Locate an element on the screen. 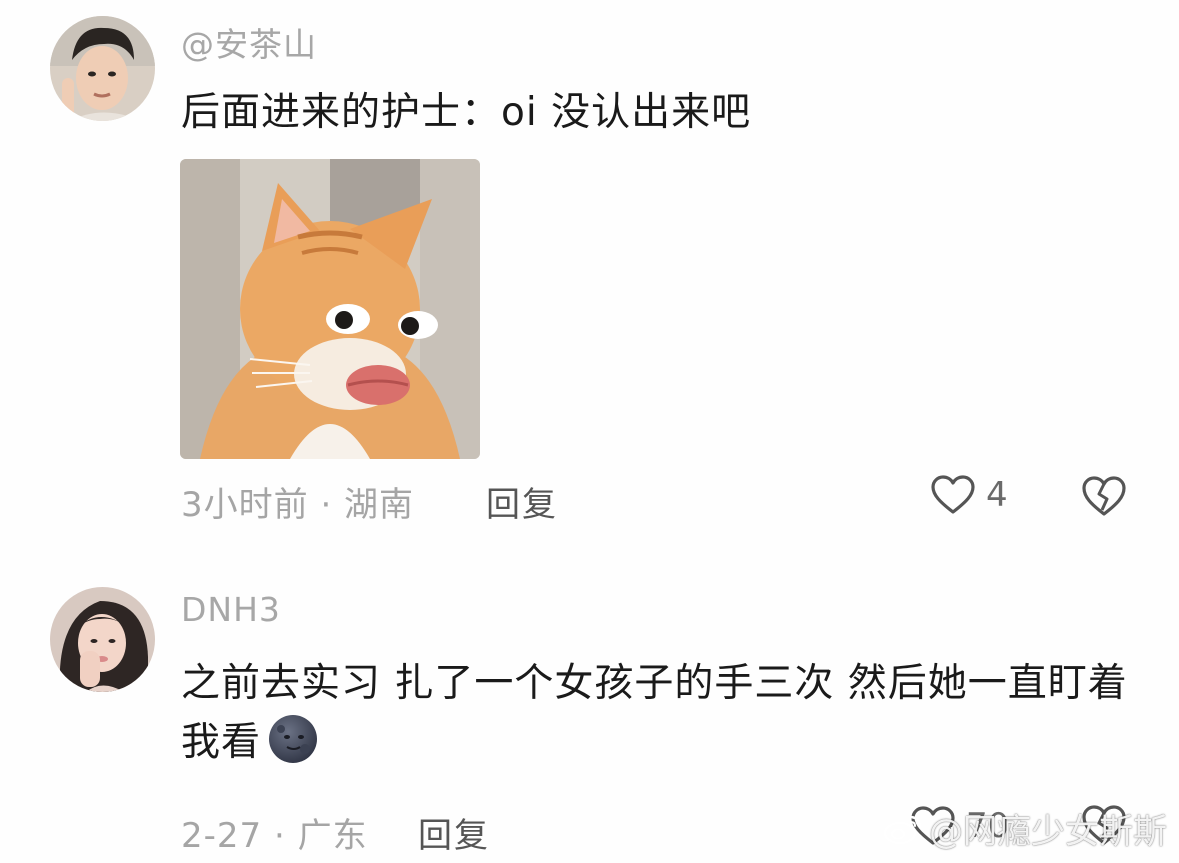 The image size is (1179, 863). like-button: 4 is located at coordinates (969, 495).